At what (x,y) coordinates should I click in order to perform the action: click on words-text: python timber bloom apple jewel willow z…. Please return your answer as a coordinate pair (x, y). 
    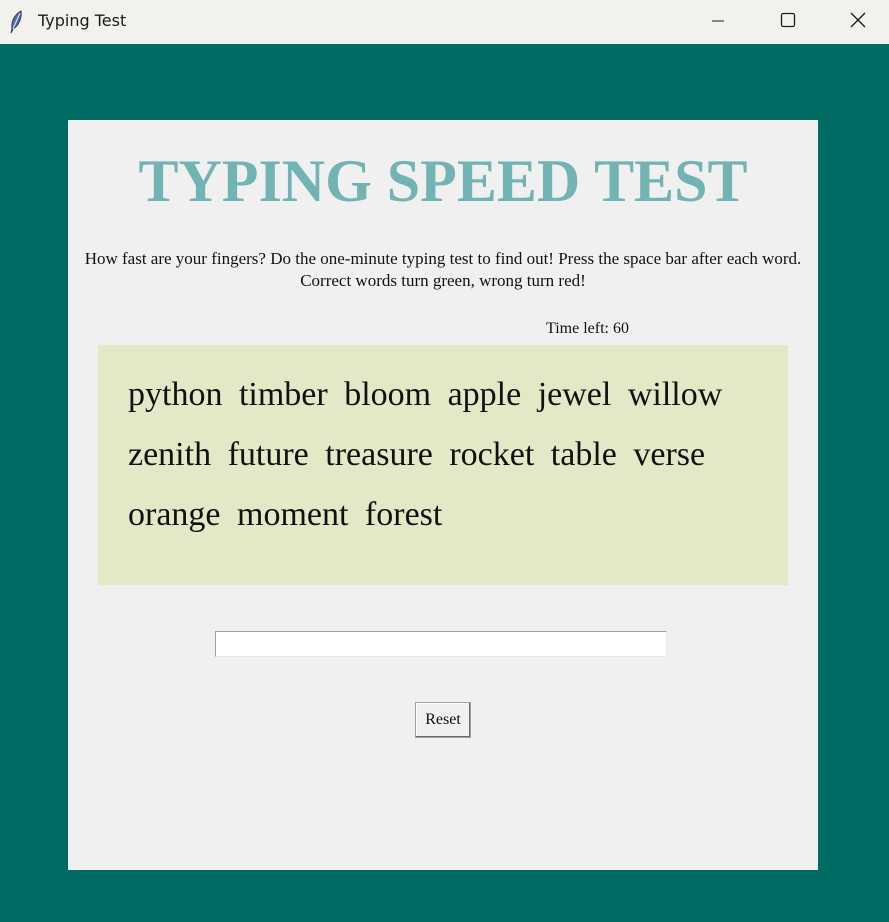
    Looking at the image, I should click on (425, 454).